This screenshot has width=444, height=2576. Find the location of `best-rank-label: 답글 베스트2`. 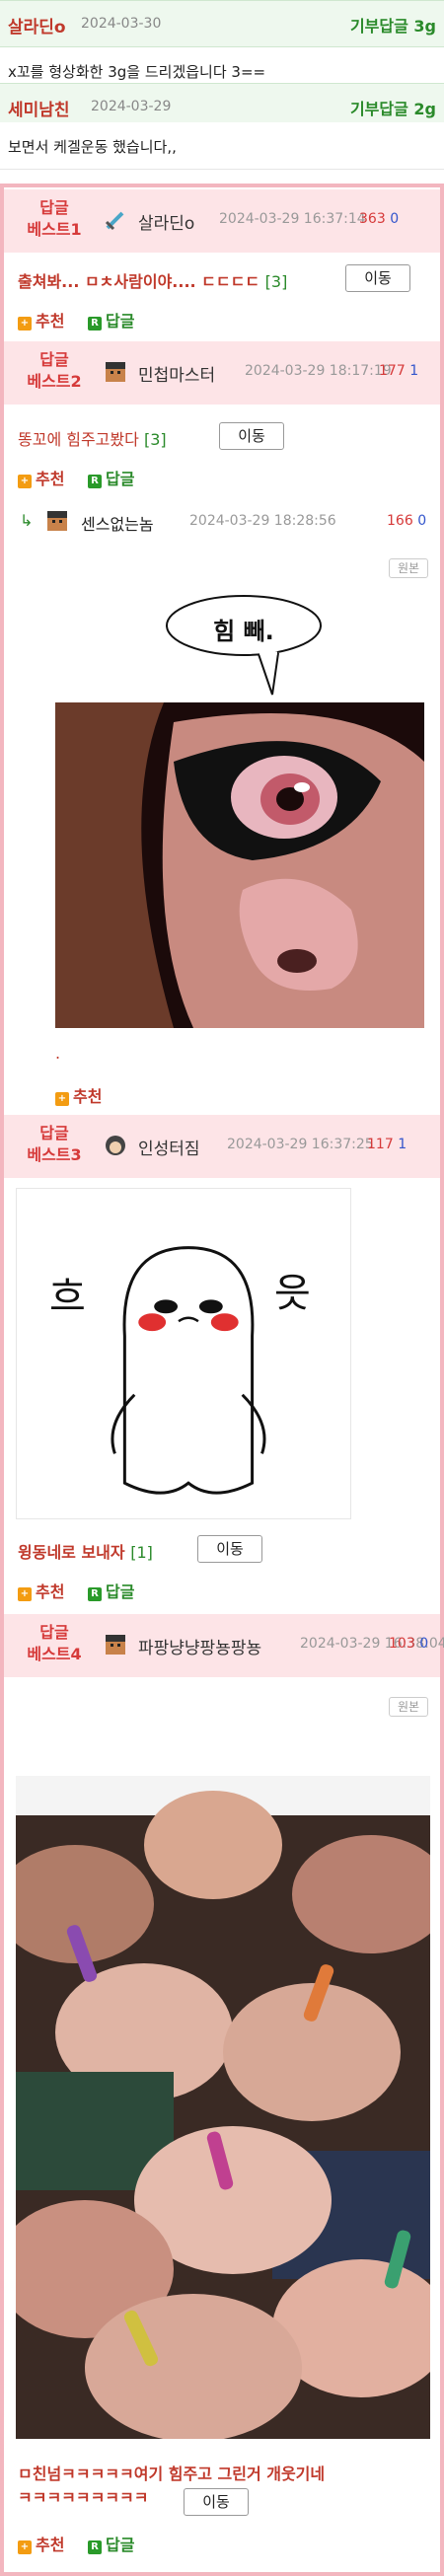

best-rank-label: 답글 베스트2 is located at coordinates (55, 370).